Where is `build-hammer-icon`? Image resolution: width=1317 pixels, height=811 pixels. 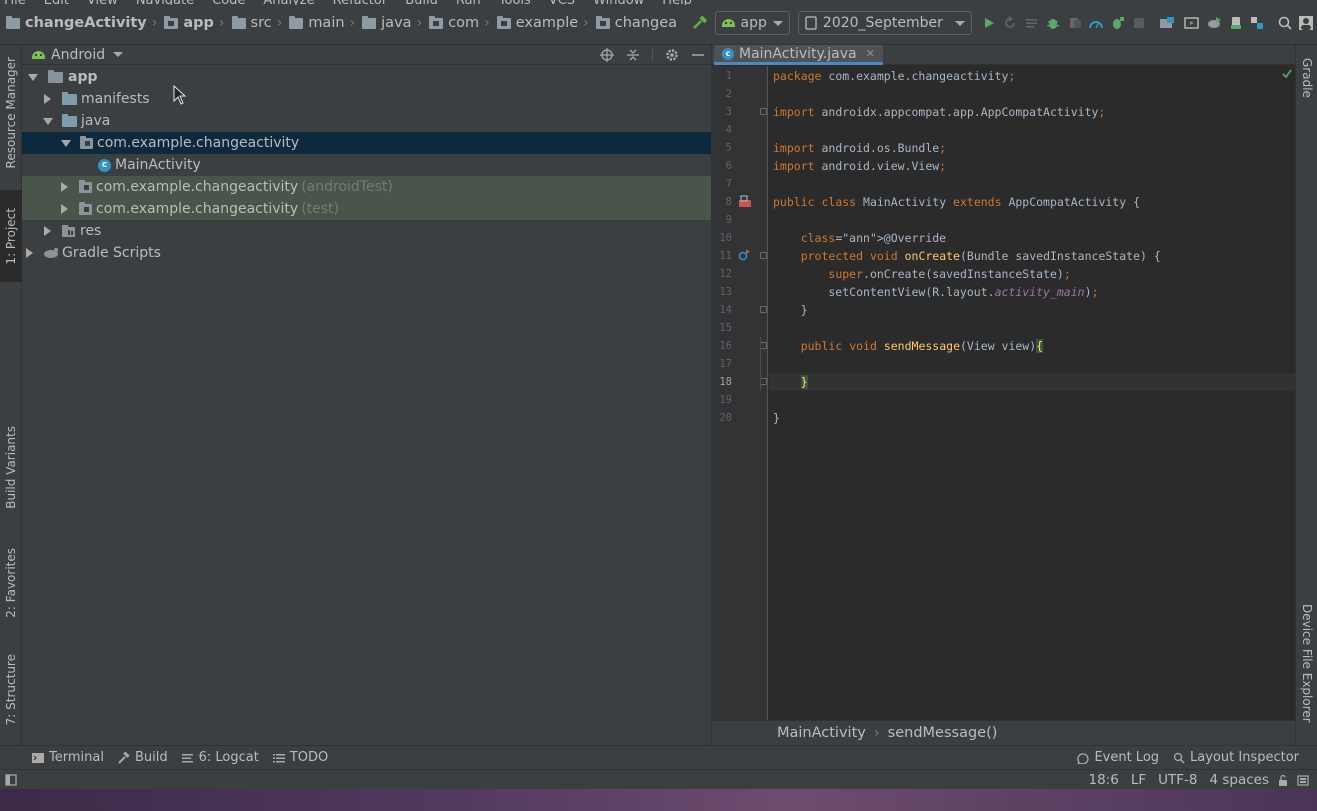
build-hammer-icon is located at coordinates (700, 23).